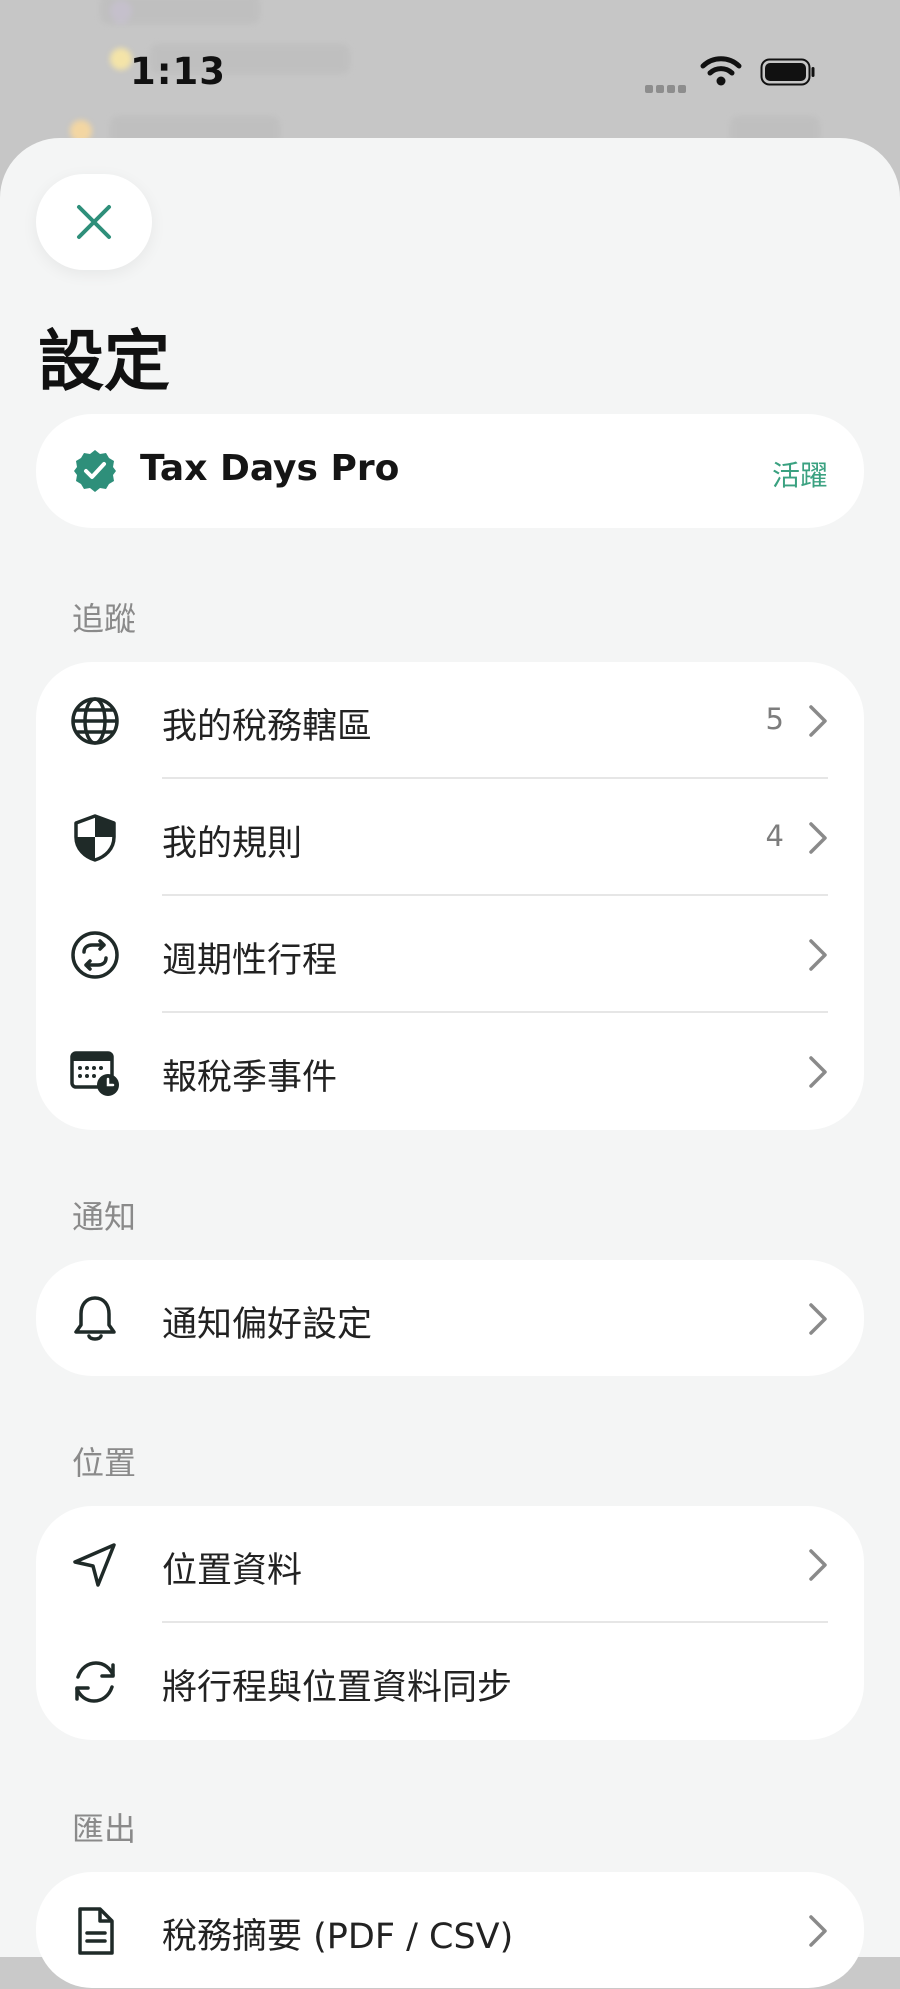 The height and width of the screenshot is (1989, 900). Describe the element at coordinates (104, 1463) in the screenshot. I see `section-label-location: 位置` at that location.